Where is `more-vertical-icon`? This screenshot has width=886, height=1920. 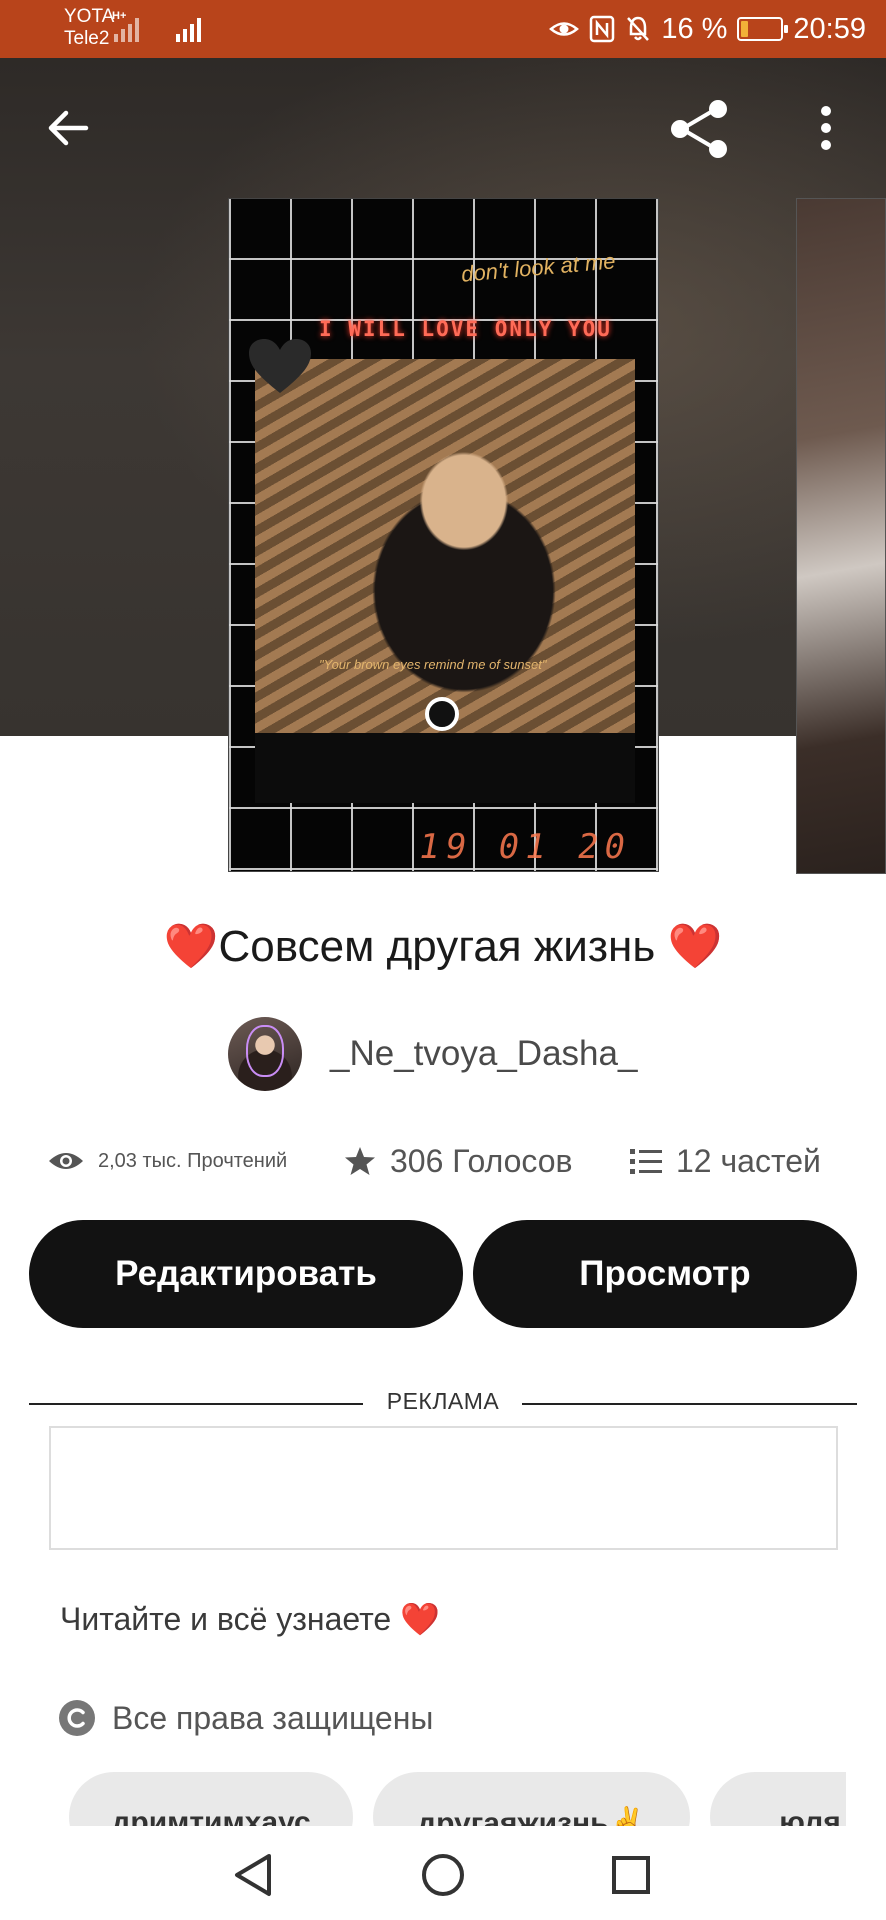 more-vertical-icon is located at coordinates (826, 128).